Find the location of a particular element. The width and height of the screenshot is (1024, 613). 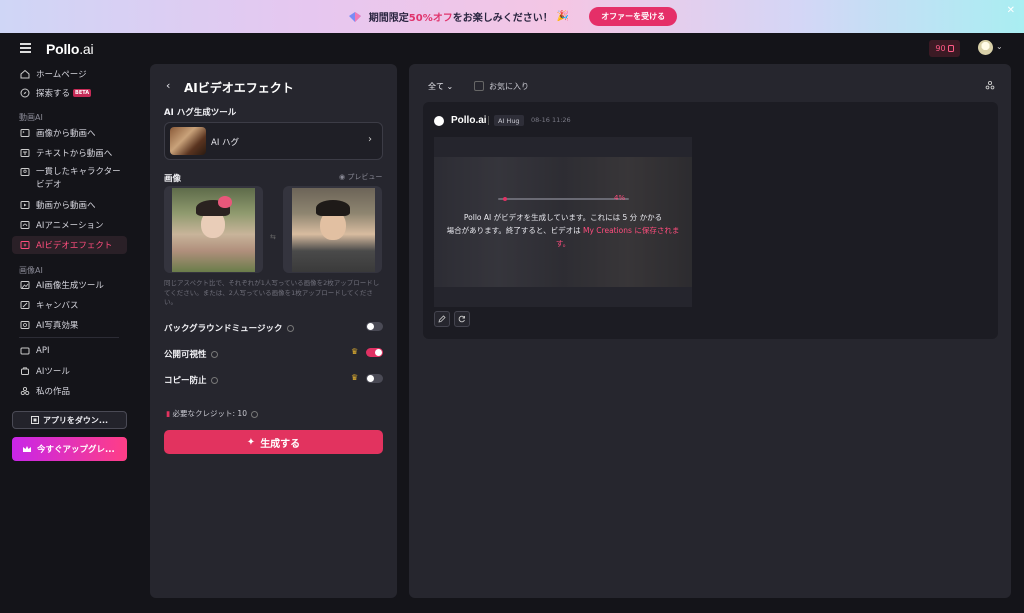

image-label: 画像 is located at coordinates (173, 179).